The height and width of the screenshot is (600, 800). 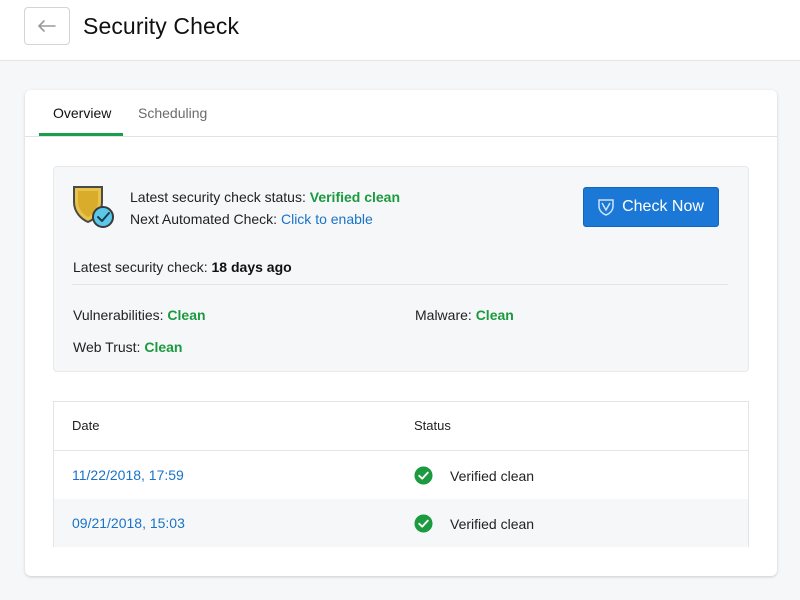 What do you see at coordinates (140, 267) in the screenshot?
I see `last-check-label: Latest security check:` at bounding box center [140, 267].